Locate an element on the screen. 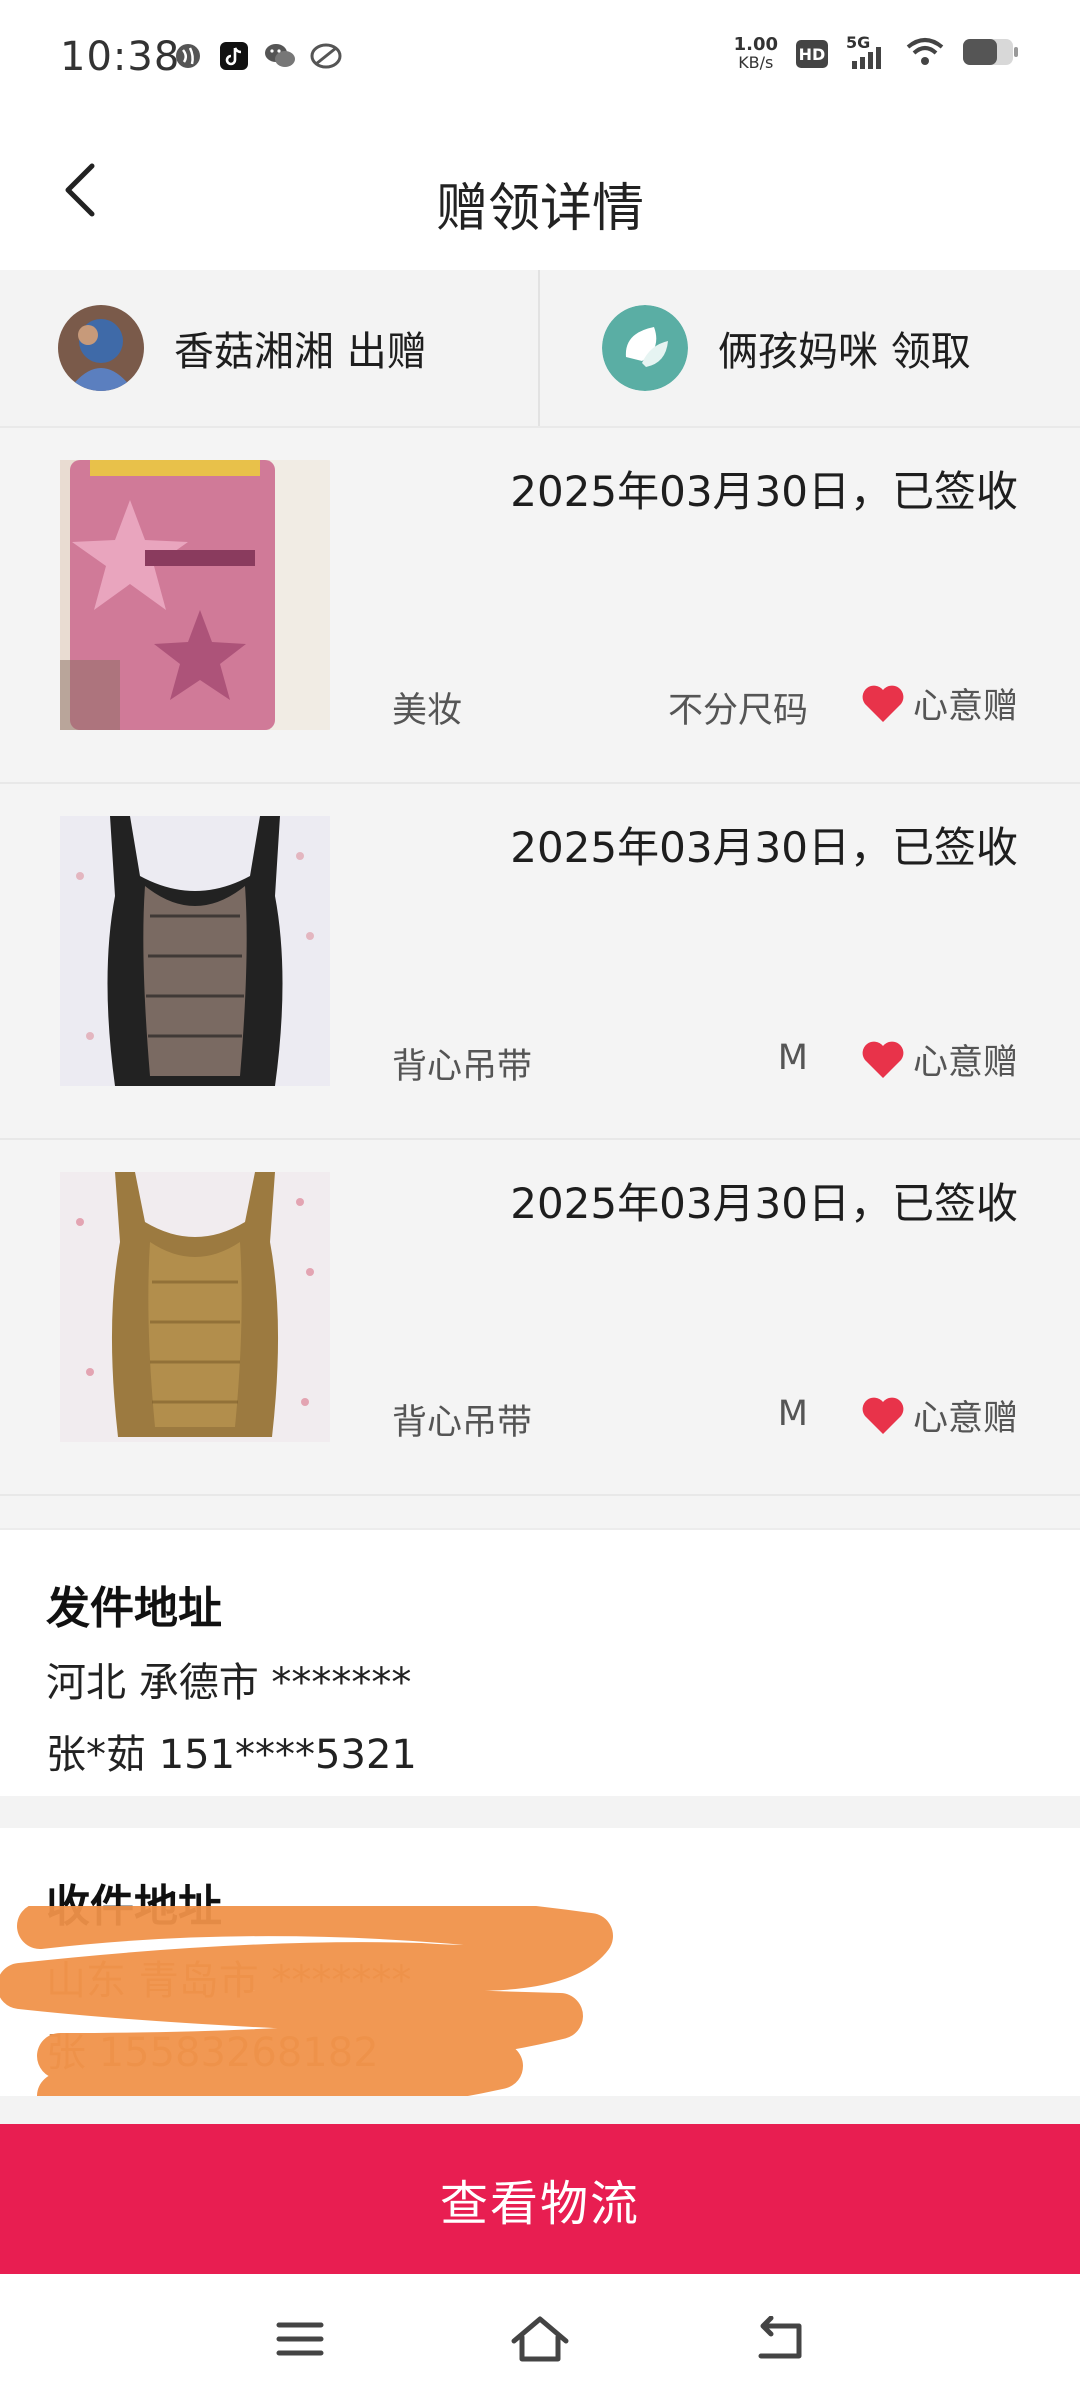 This screenshot has width=1080, height=2400. hd-badge: HD is located at coordinates (812, 54).